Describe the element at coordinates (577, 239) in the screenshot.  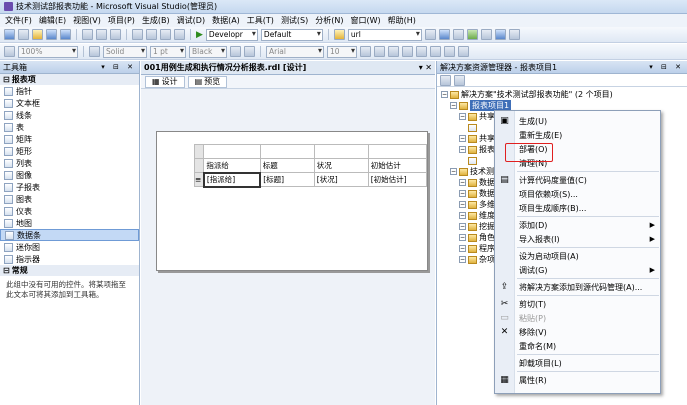
I see `context-menu-item: 导入报表(I) ▶` at that location.